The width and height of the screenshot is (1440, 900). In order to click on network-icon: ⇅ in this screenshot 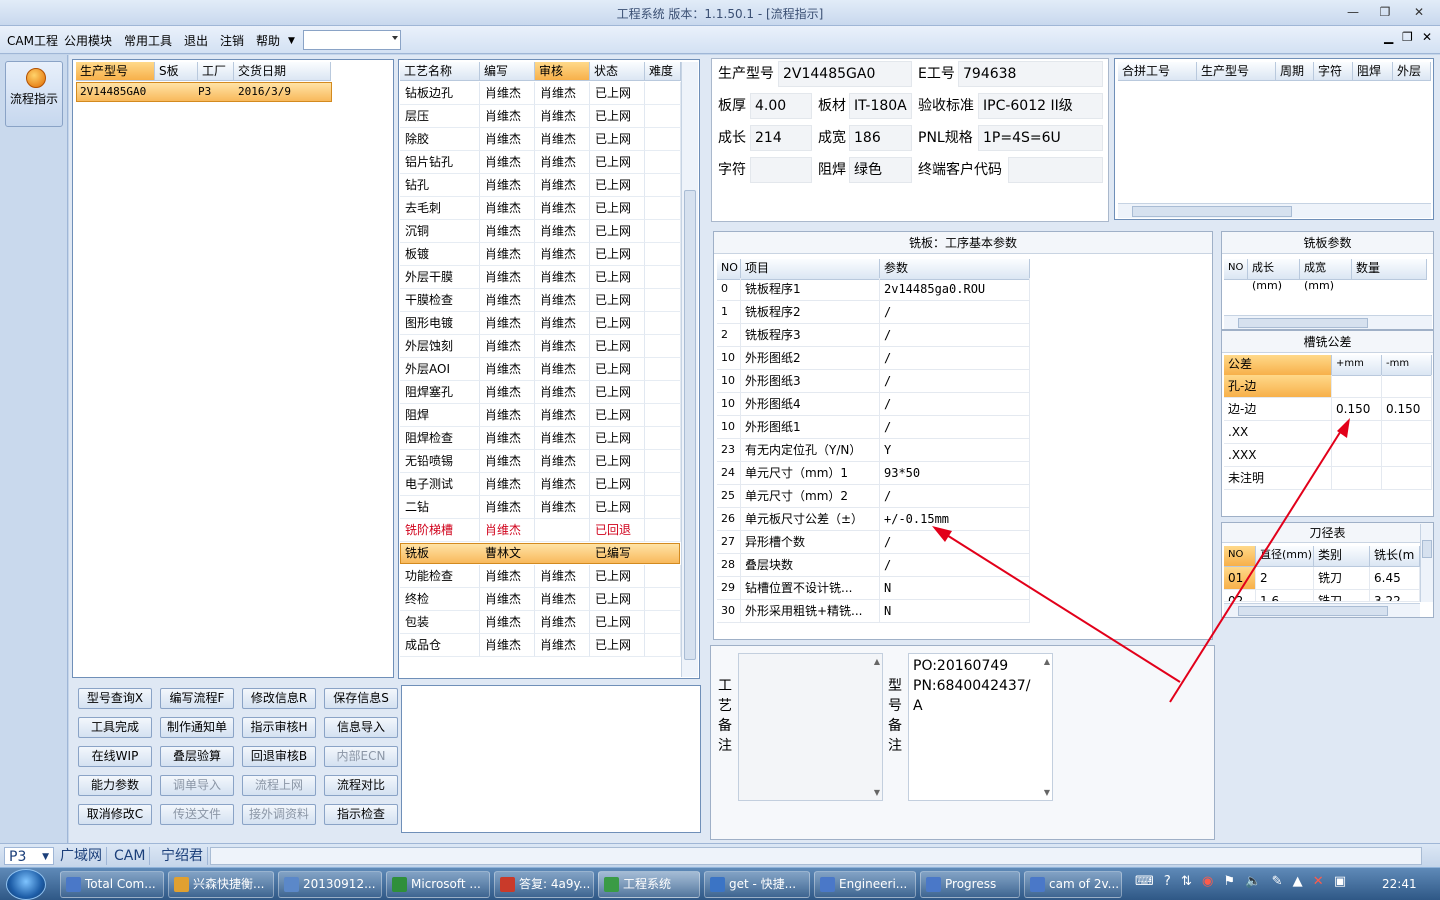, I will do `click(1186, 881)`.